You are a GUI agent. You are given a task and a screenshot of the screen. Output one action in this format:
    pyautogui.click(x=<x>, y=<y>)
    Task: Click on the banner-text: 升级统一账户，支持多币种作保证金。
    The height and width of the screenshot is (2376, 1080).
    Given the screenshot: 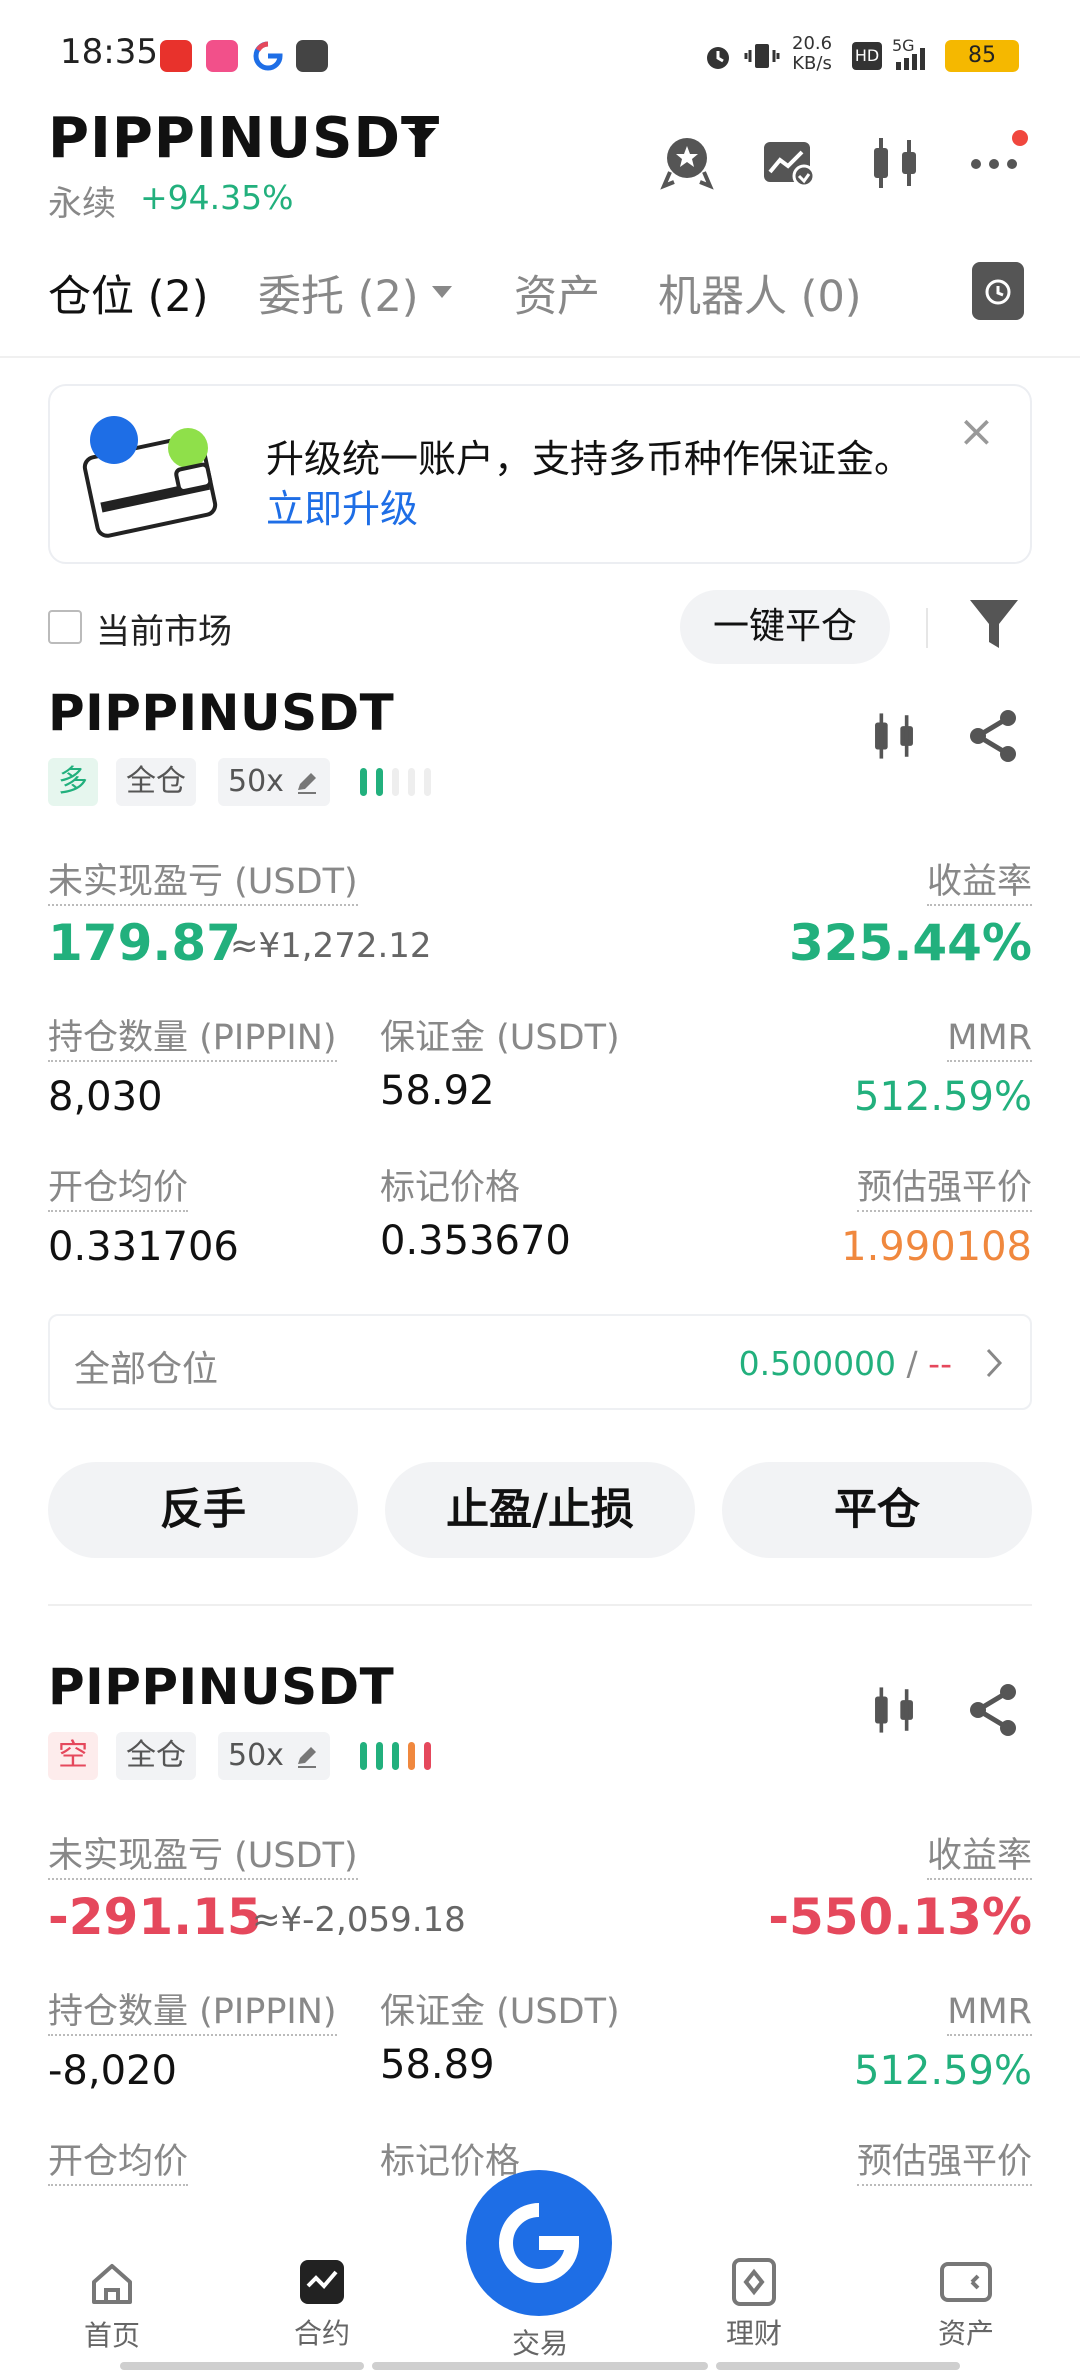 What is the action you would take?
    pyautogui.click(x=589, y=459)
    